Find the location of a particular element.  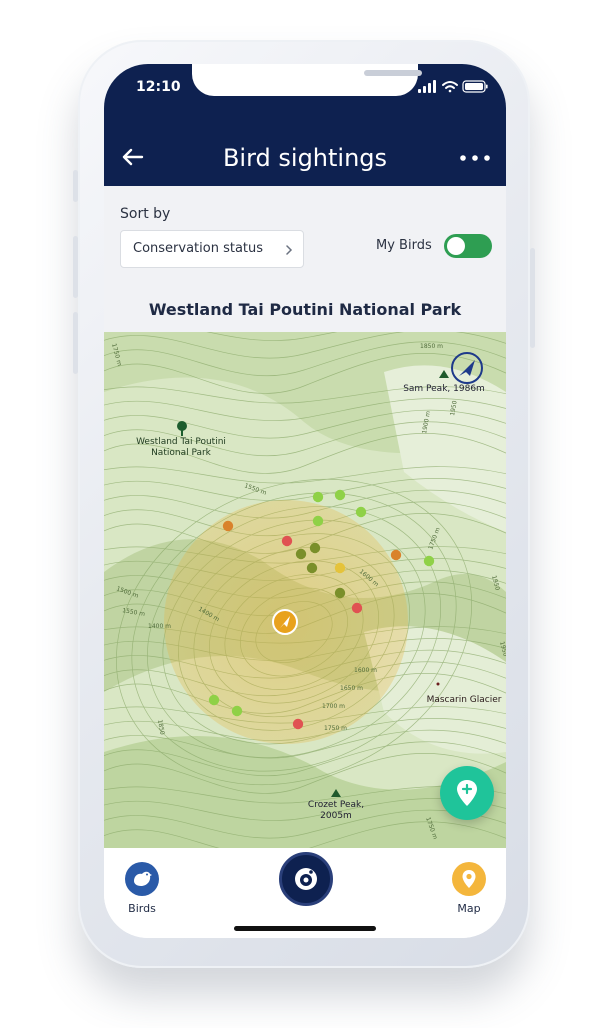

contour-label: 1700 m is located at coordinates (333, 706).